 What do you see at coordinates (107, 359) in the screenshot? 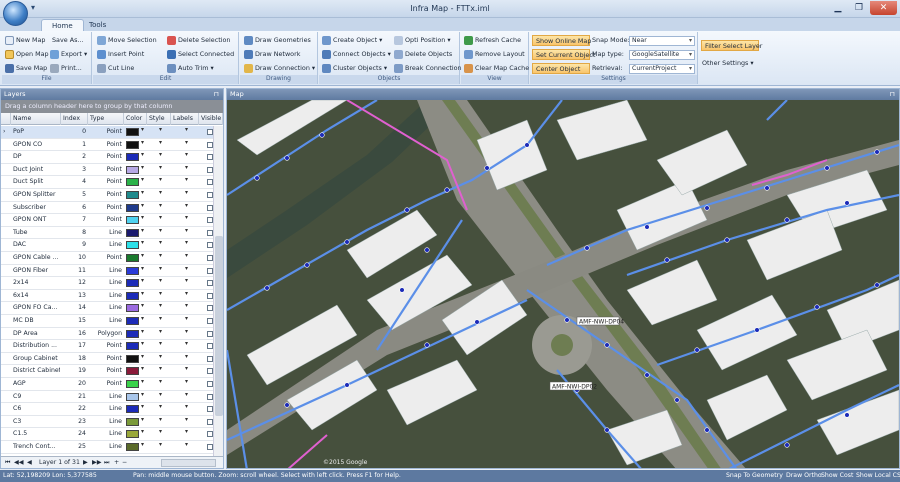
I see `layer-row: Group Cabinet 18 Point ▾ ▾ ▾` at bounding box center [107, 359].